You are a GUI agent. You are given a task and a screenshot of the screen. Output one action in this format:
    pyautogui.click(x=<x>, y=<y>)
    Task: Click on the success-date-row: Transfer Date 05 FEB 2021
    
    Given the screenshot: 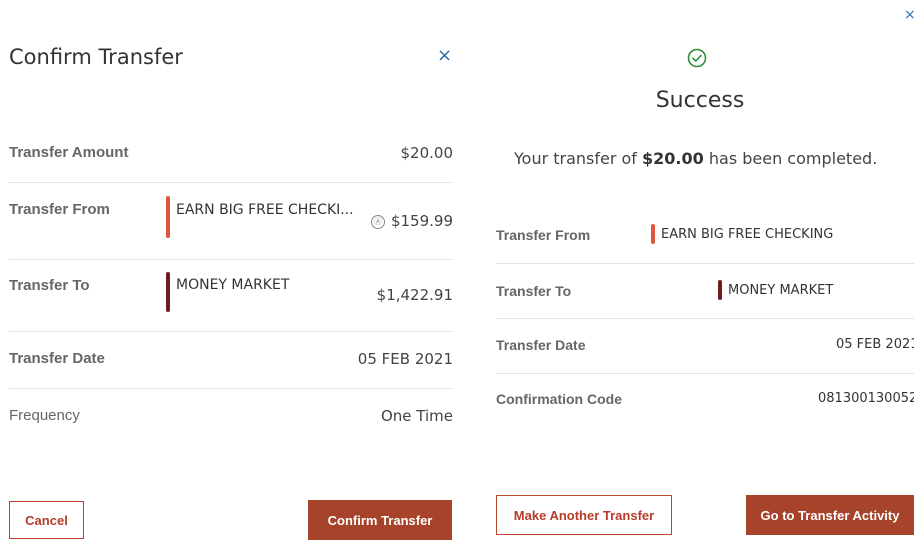 What is the action you would take?
    pyautogui.click(x=705, y=346)
    